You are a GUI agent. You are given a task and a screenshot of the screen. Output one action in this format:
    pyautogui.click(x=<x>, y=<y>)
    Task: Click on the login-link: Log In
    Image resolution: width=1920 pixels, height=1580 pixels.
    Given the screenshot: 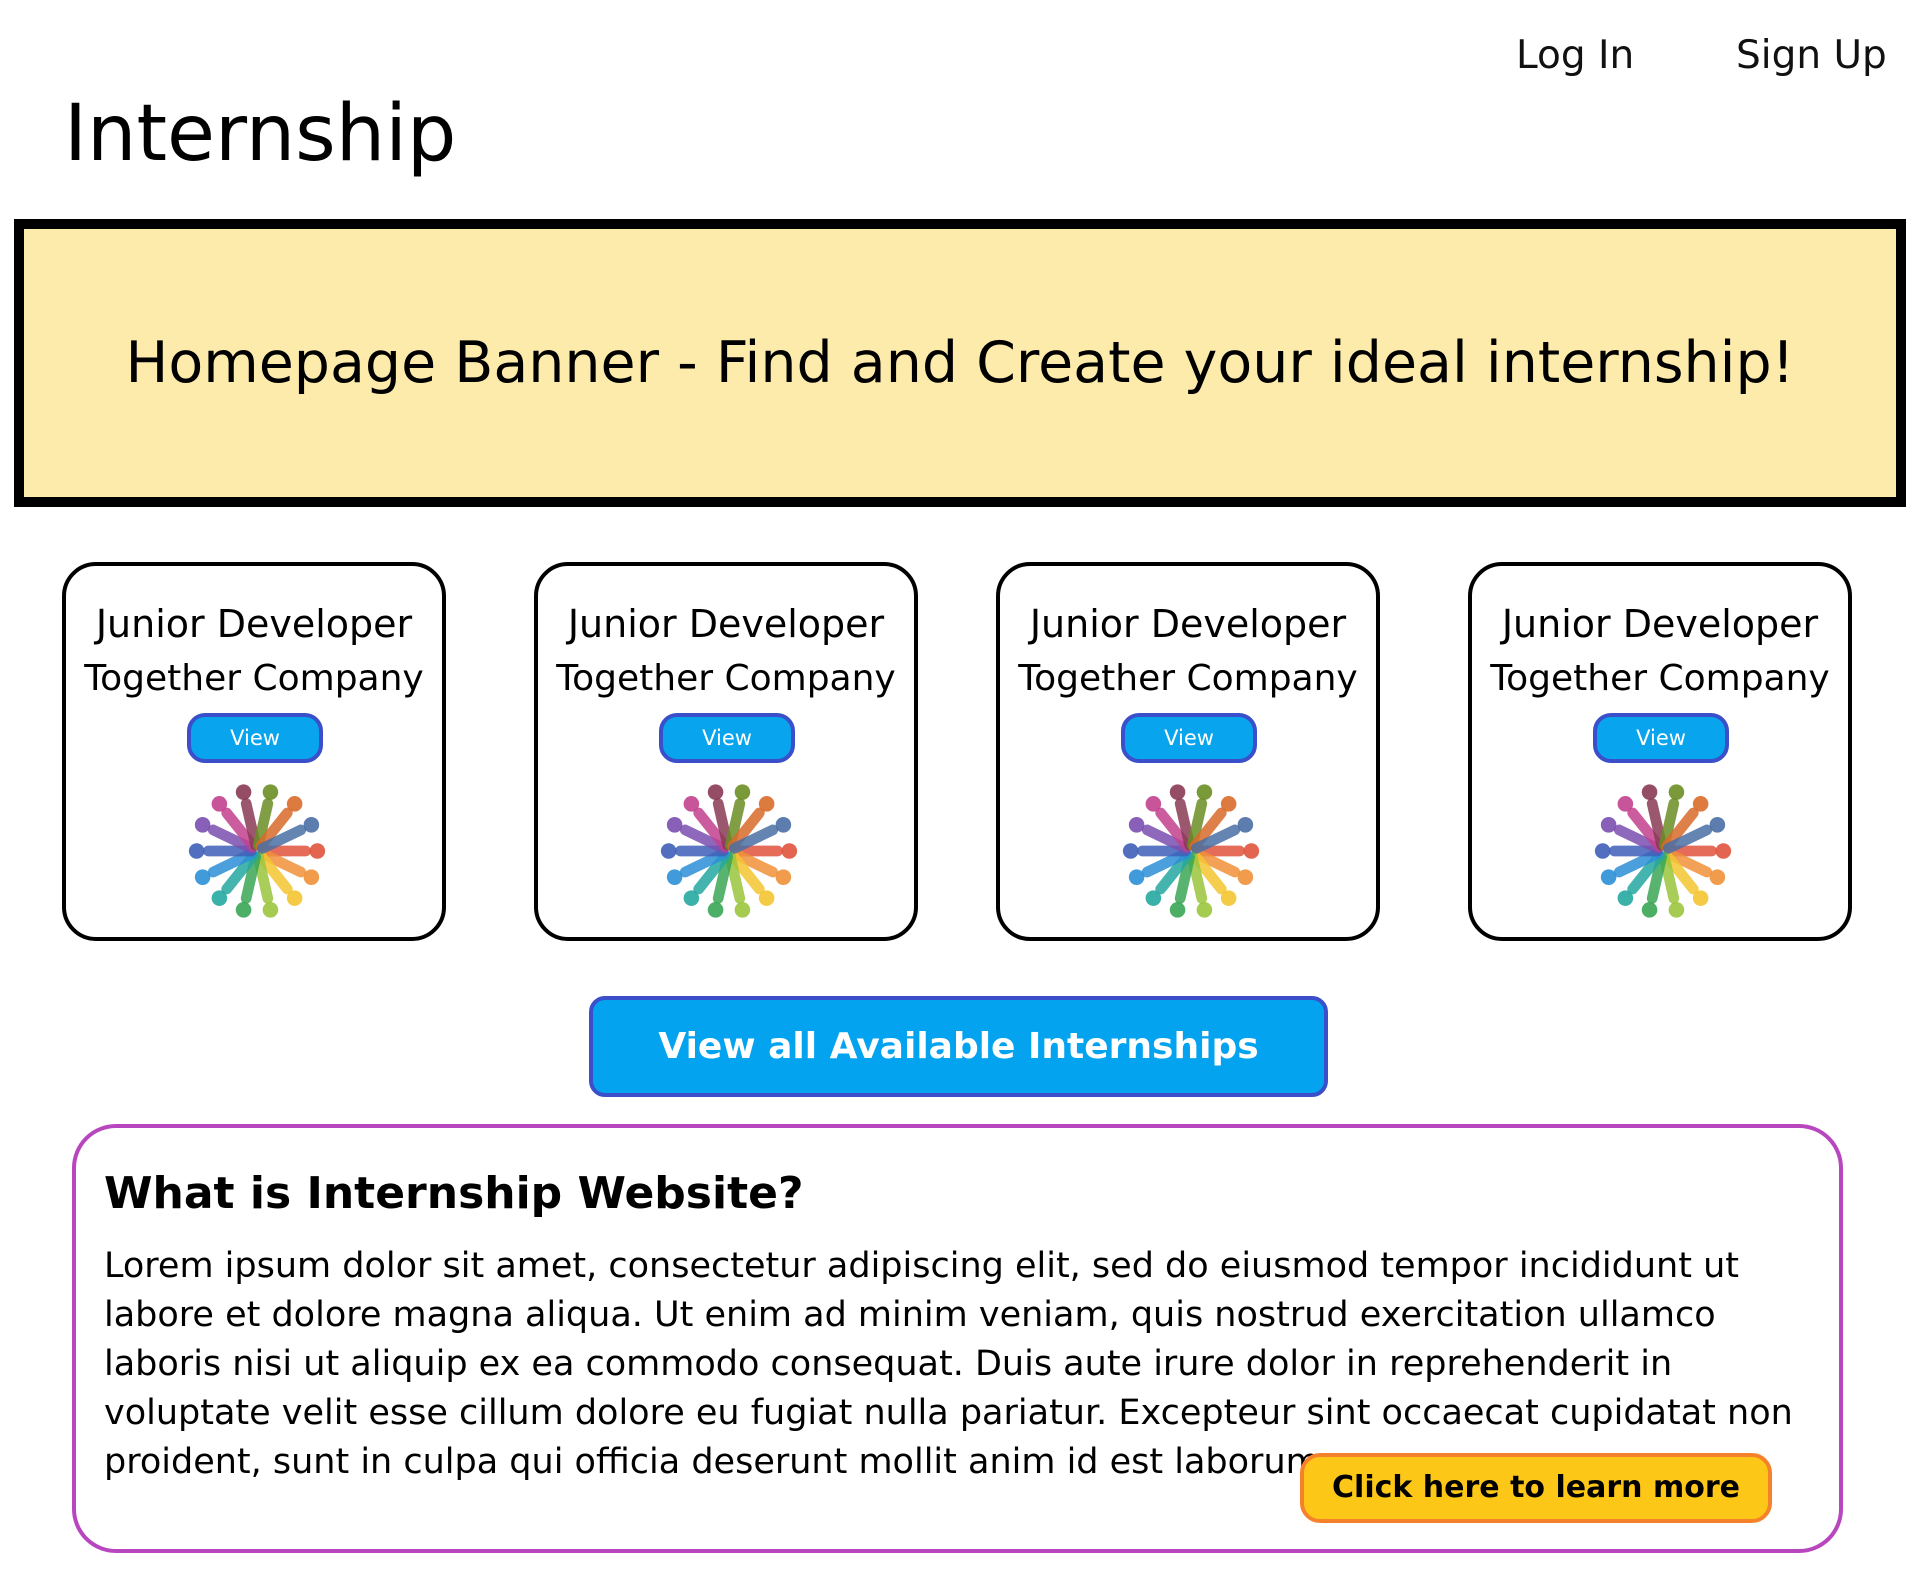 What is the action you would take?
    pyautogui.click(x=1575, y=56)
    